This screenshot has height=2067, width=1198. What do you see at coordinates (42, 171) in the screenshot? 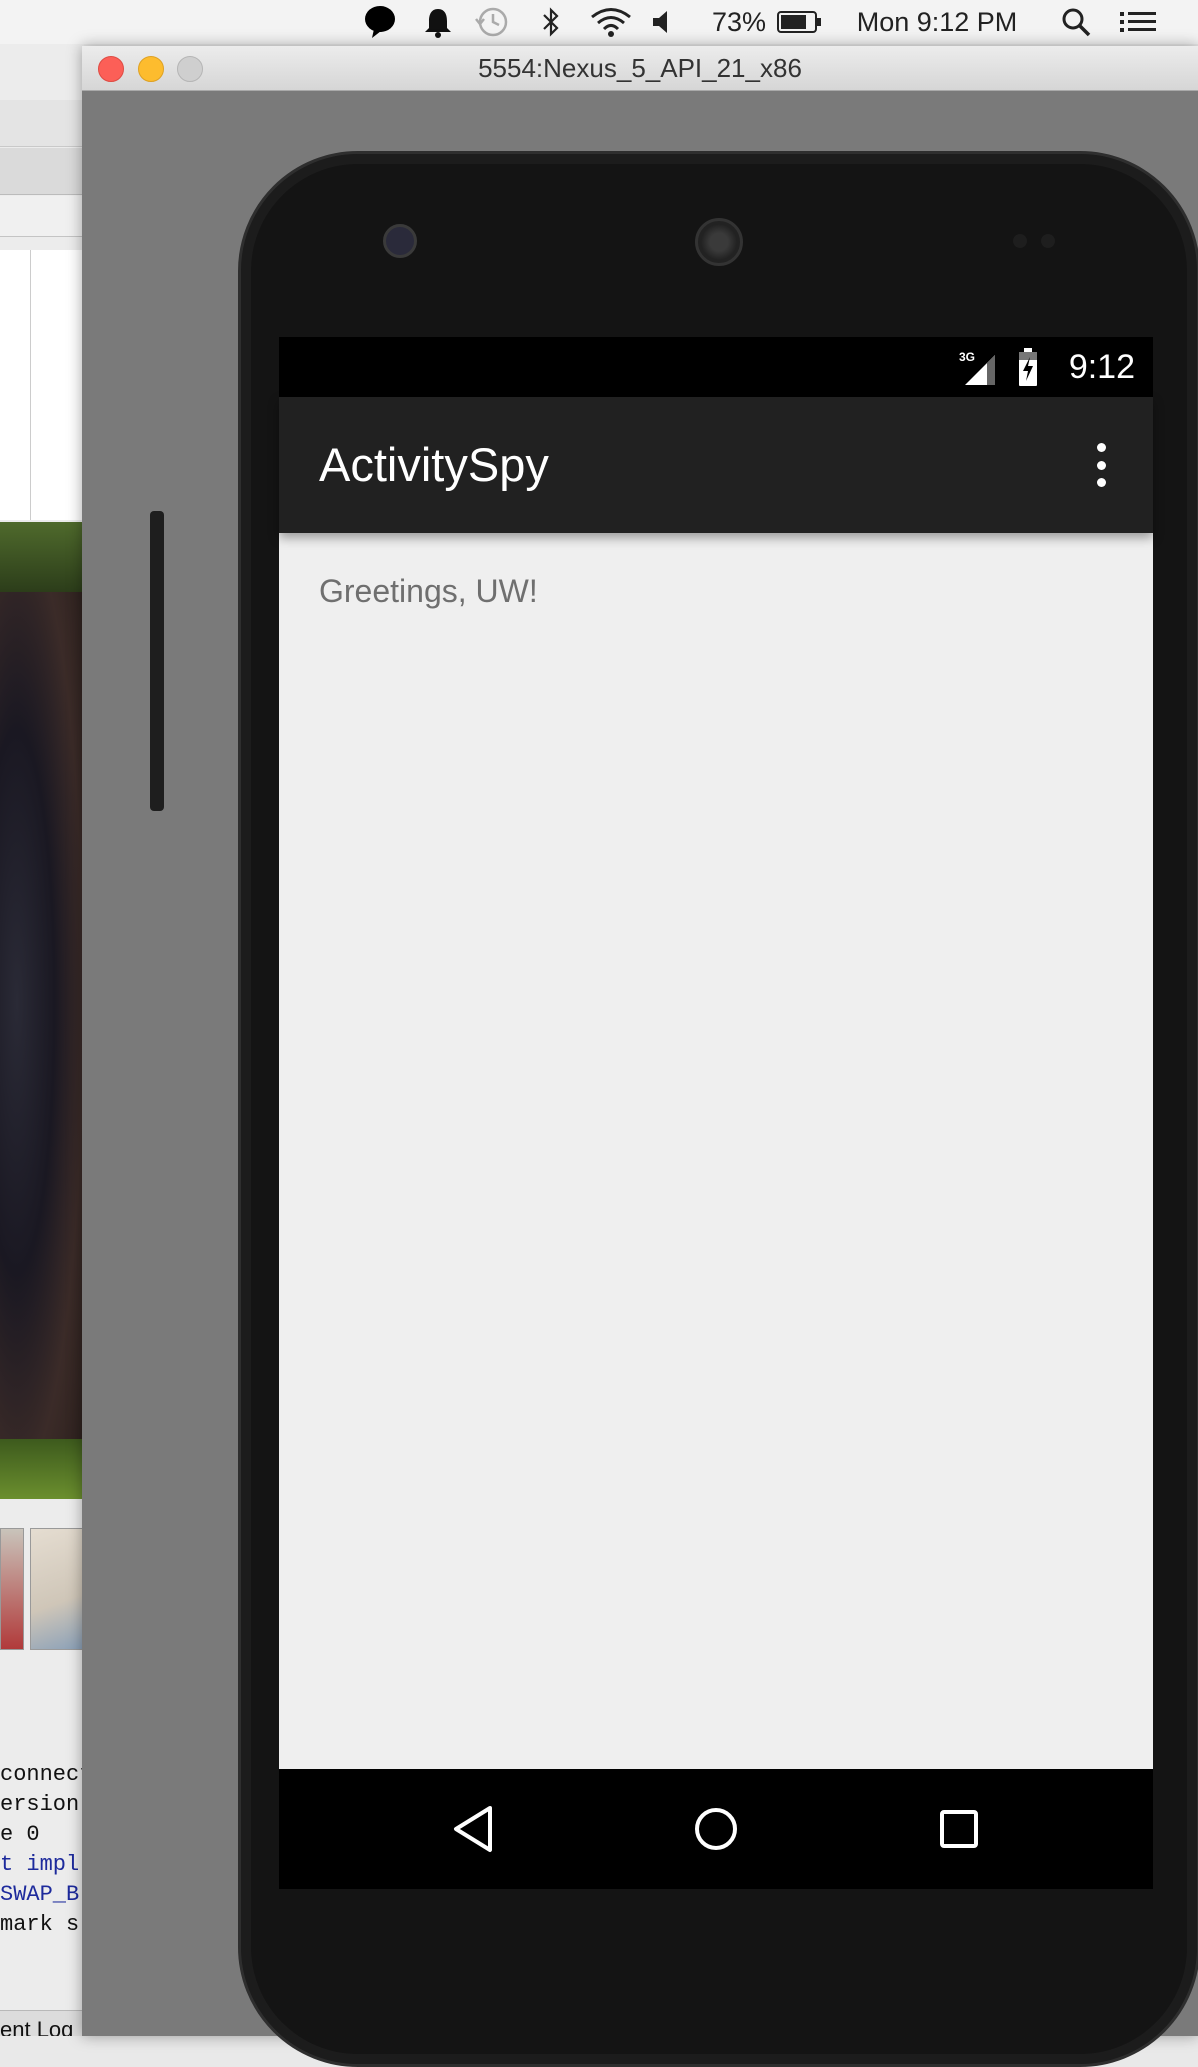
I see `background-tab-strip` at bounding box center [42, 171].